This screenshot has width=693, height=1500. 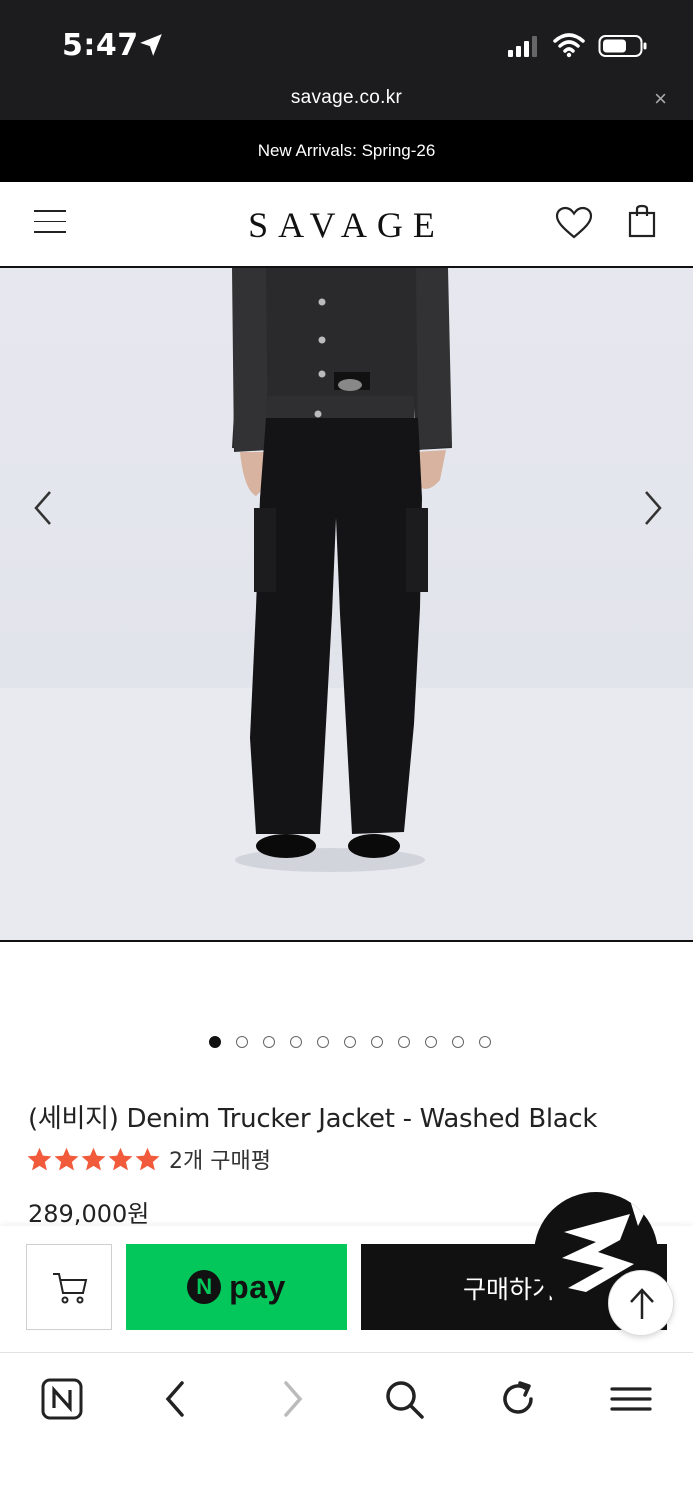 I want to click on rating-row: 2개 구매평, so click(x=148, y=1159).